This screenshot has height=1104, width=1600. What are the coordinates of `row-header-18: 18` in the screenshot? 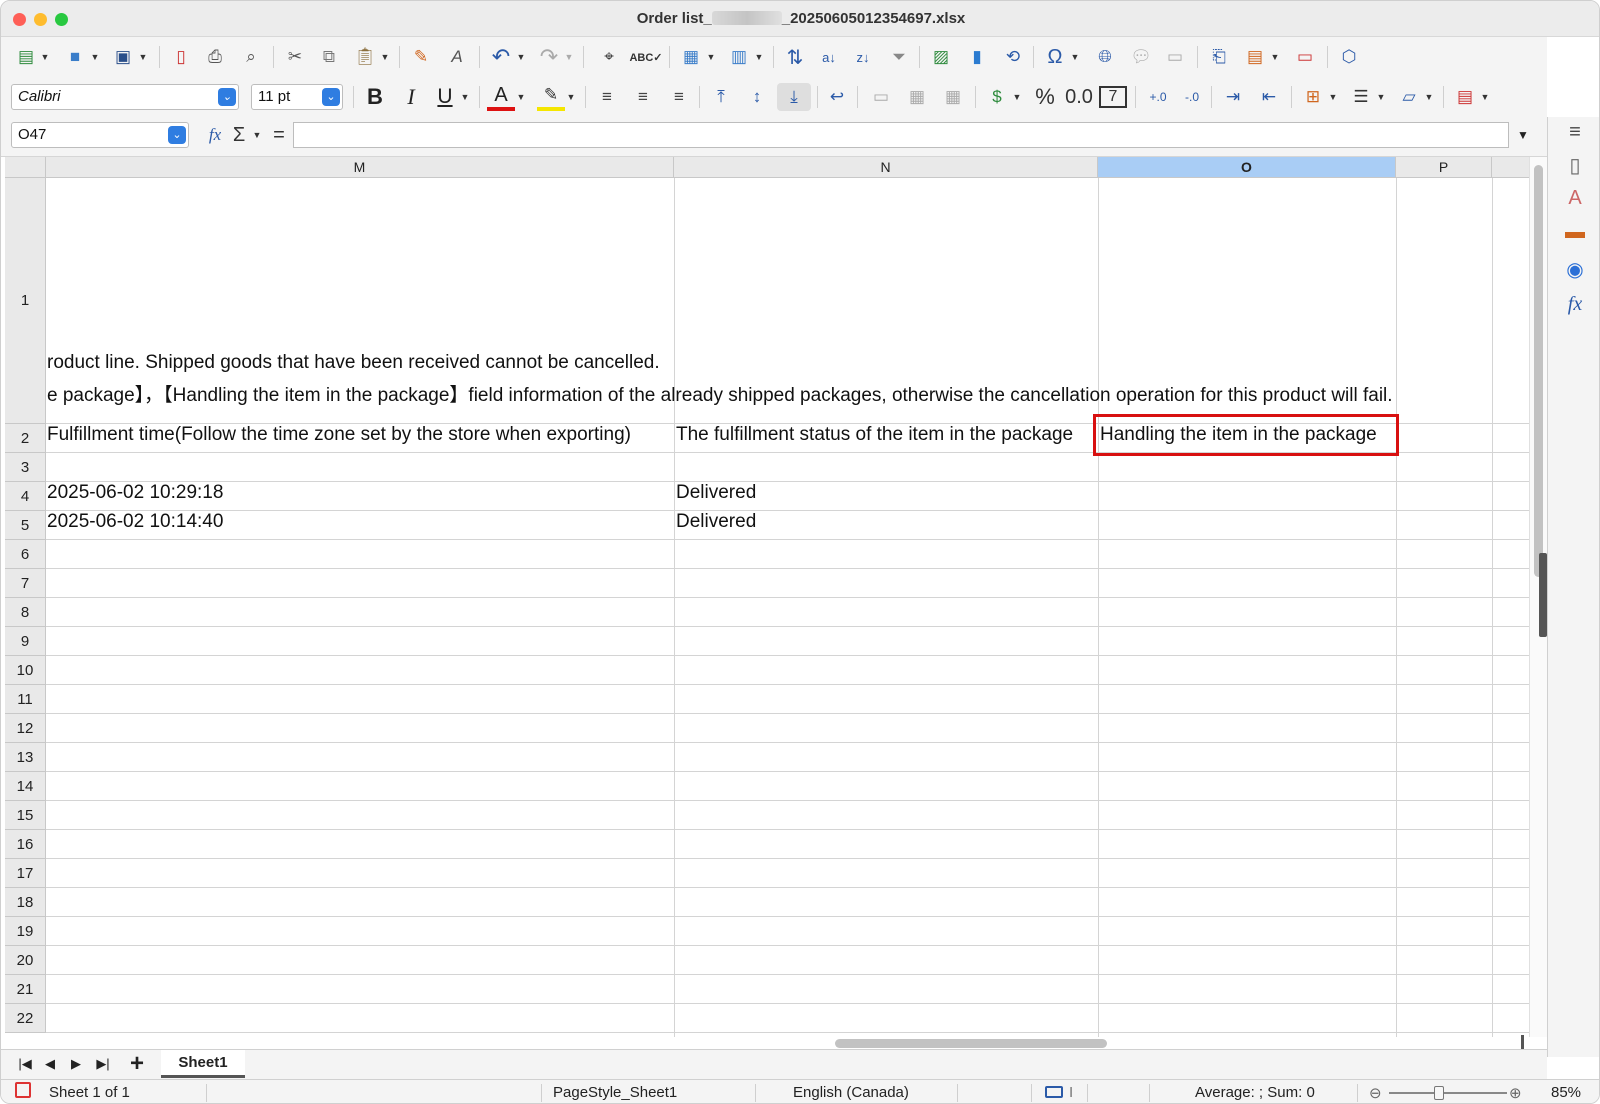 It's located at (25, 902).